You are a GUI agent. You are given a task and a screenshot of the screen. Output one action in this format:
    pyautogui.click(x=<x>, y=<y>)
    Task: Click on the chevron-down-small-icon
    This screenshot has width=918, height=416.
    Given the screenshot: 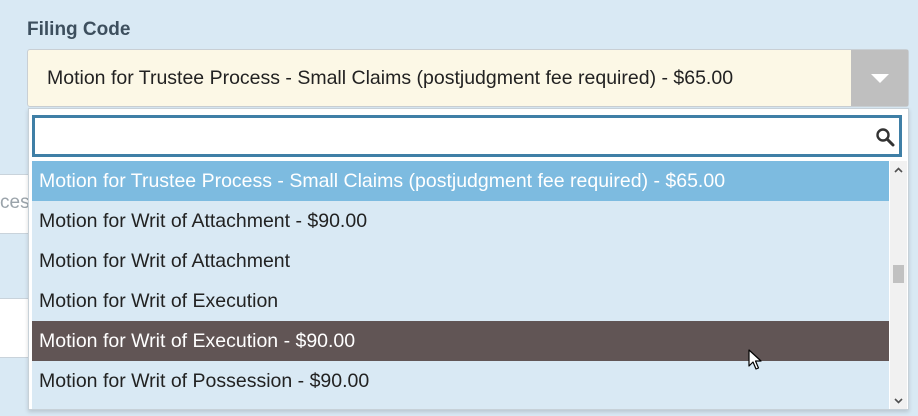 What is the action you would take?
    pyautogui.click(x=898, y=400)
    